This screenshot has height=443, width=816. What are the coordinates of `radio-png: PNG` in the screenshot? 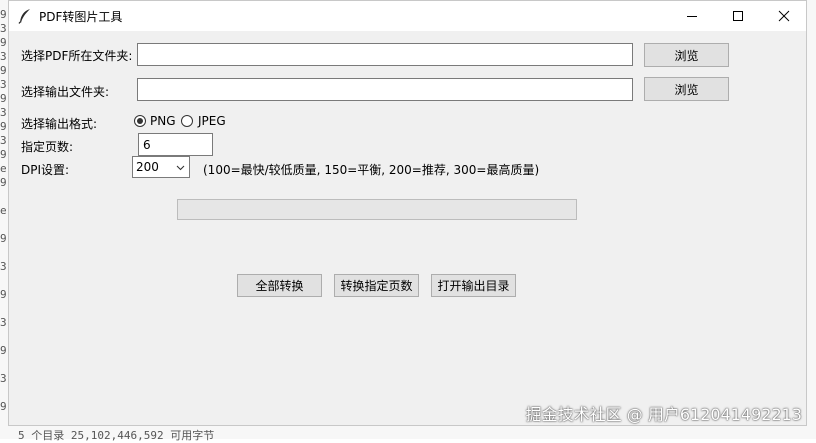 It's located at (157, 122).